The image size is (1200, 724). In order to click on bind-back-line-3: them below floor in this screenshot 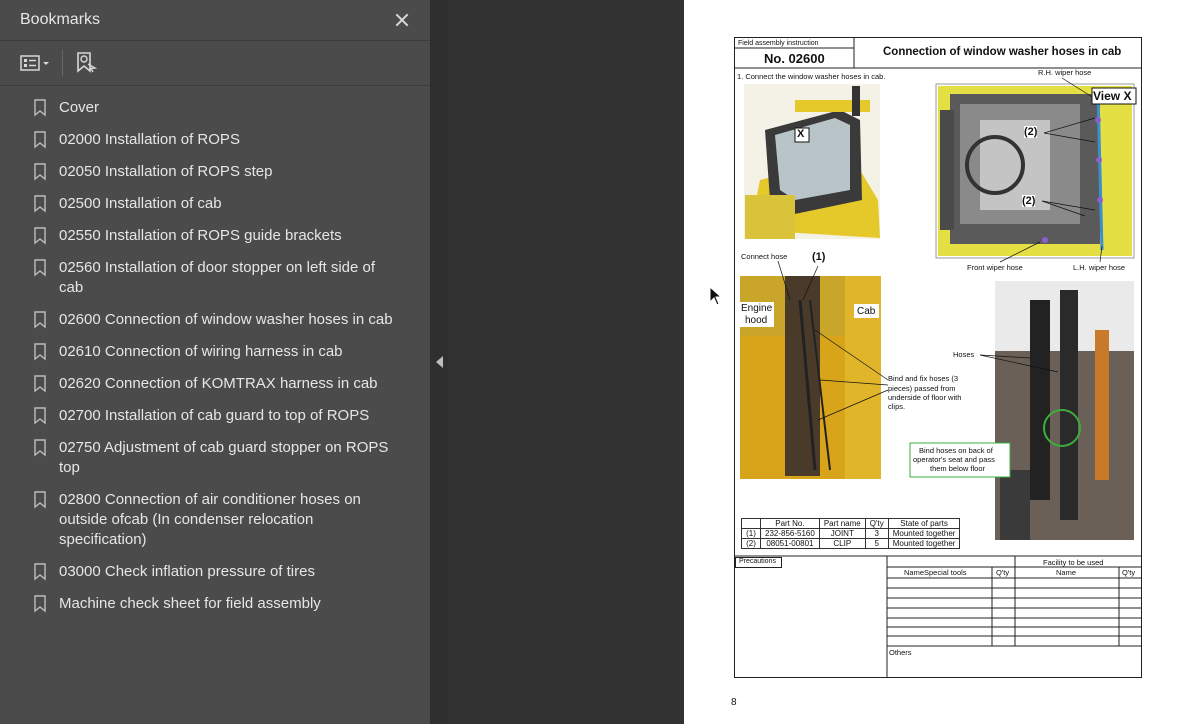, I will do `click(958, 468)`.